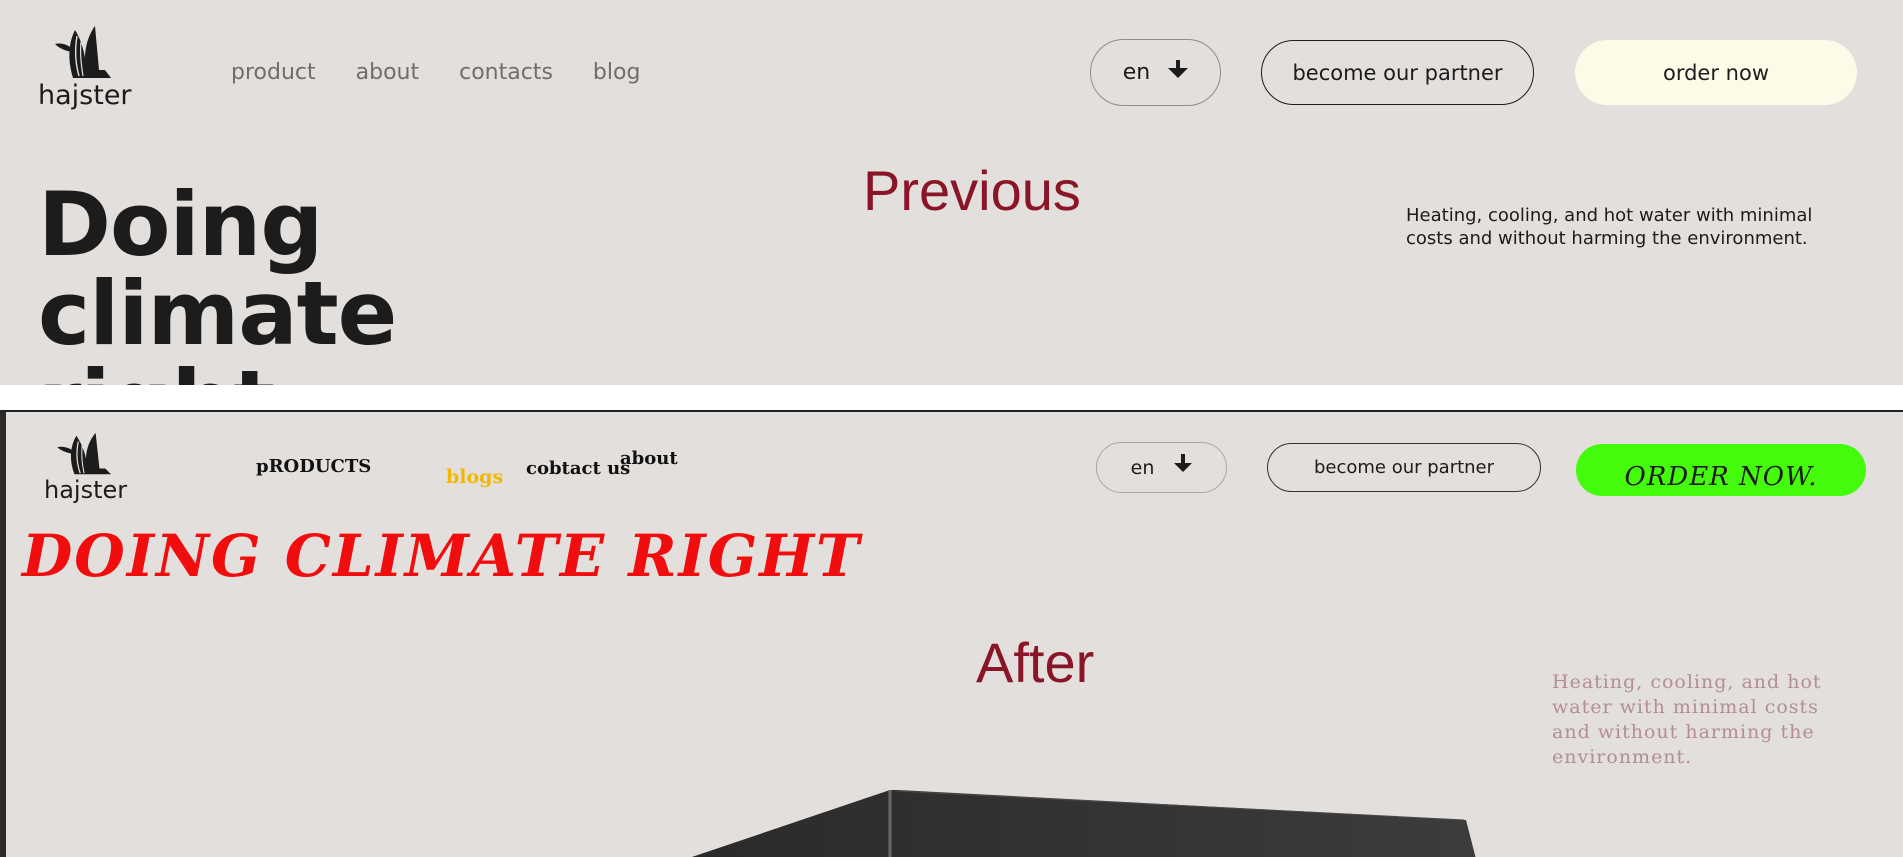 The height and width of the screenshot is (857, 1903). I want to click on hero-title: Doing climate right, so click(368, 282).